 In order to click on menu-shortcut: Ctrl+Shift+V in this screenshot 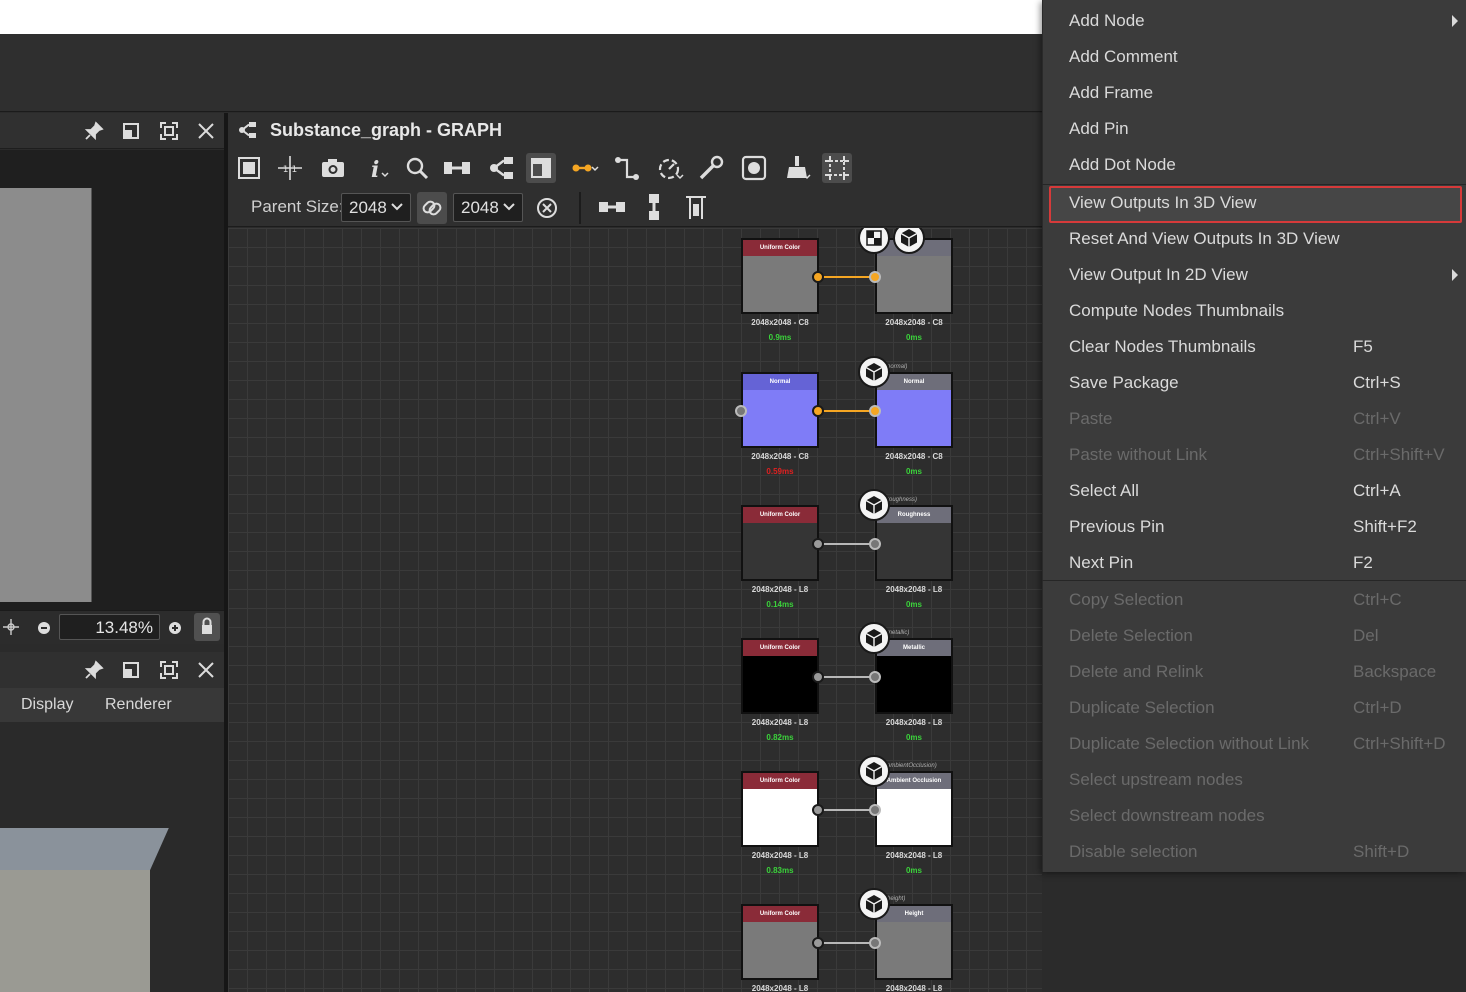, I will do `click(1399, 454)`.